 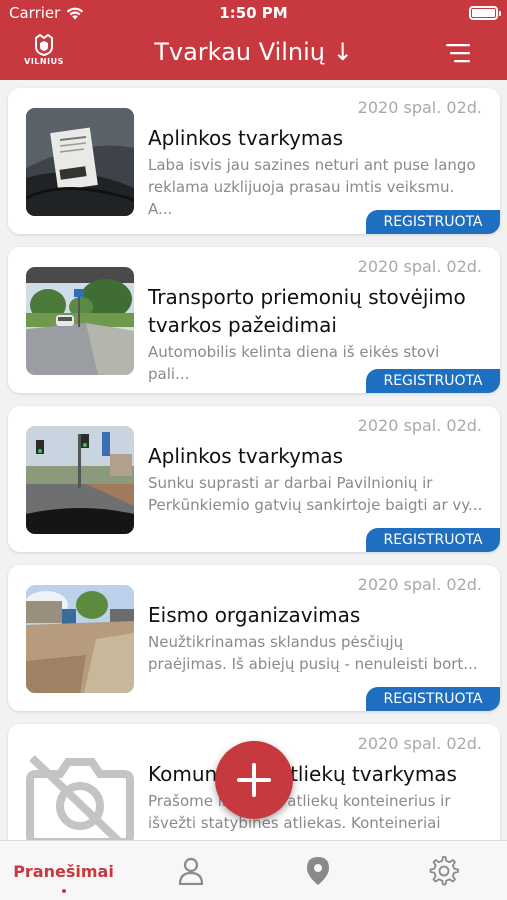 I want to click on tab-profile, so click(x=190, y=870).